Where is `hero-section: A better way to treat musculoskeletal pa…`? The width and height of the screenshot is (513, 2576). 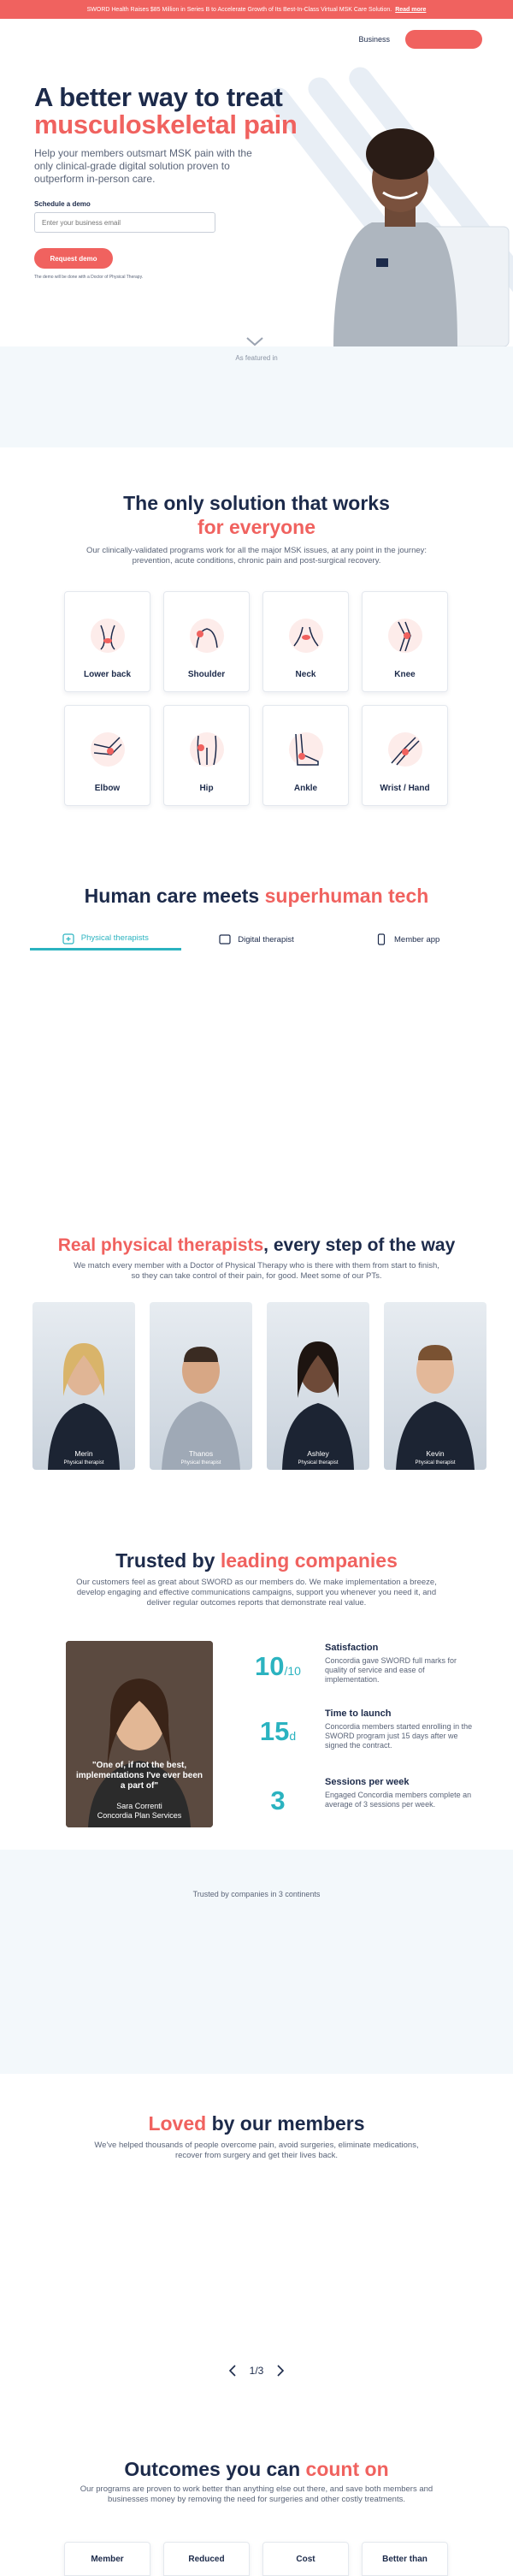 hero-section: A better way to treat musculoskeletal pa… is located at coordinates (256, 203).